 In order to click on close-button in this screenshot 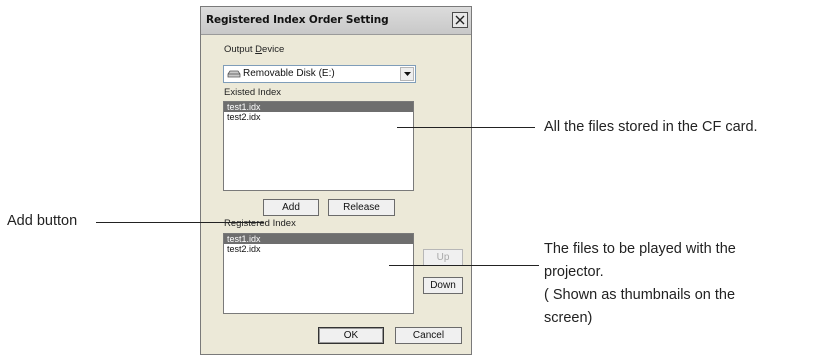, I will do `click(460, 20)`.